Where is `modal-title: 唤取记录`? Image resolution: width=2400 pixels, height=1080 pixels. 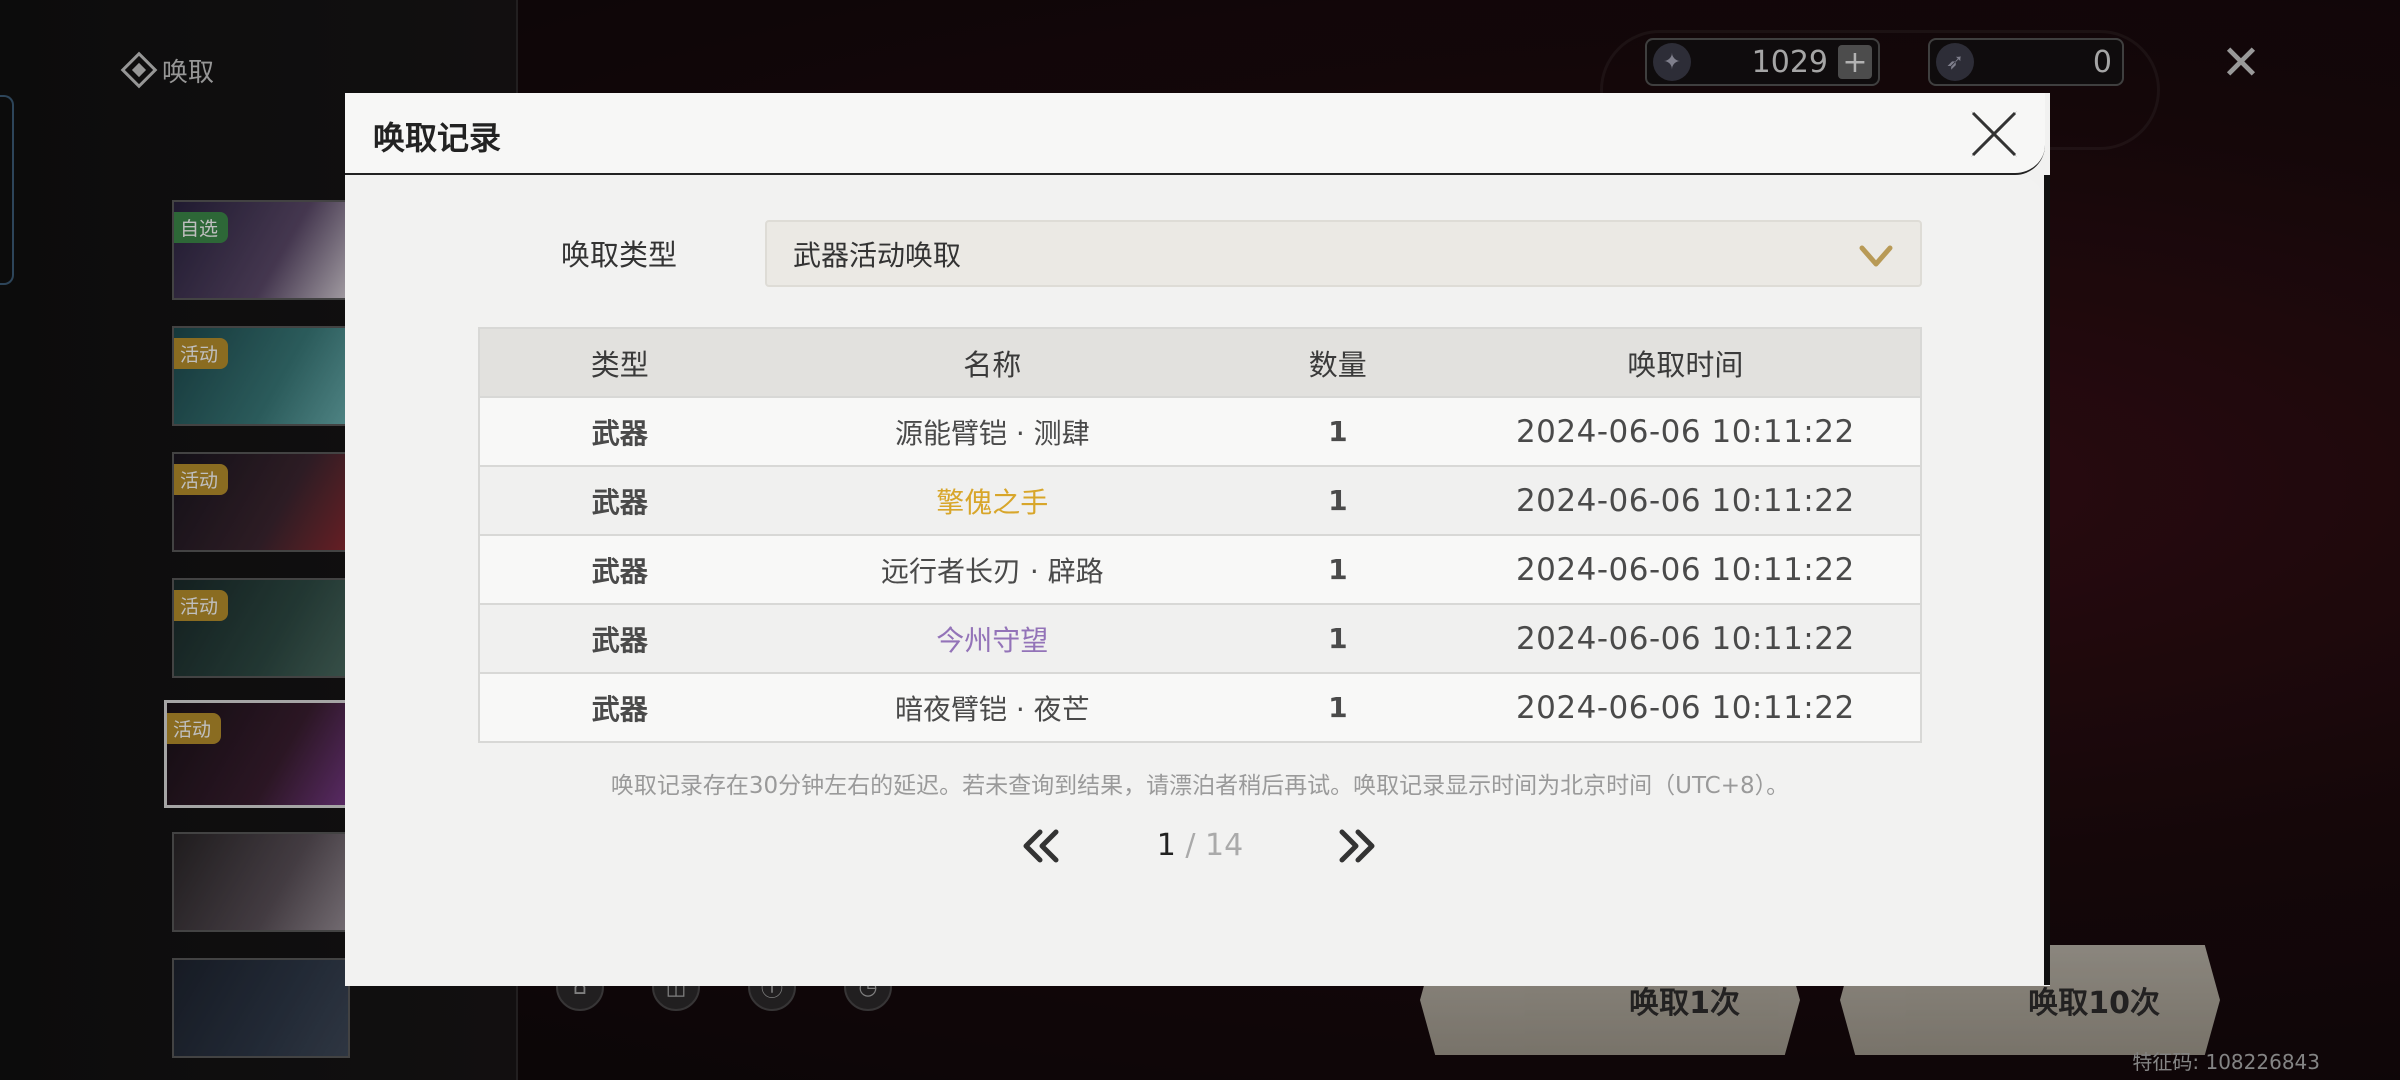 modal-title: 唤取记录 is located at coordinates (437, 138).